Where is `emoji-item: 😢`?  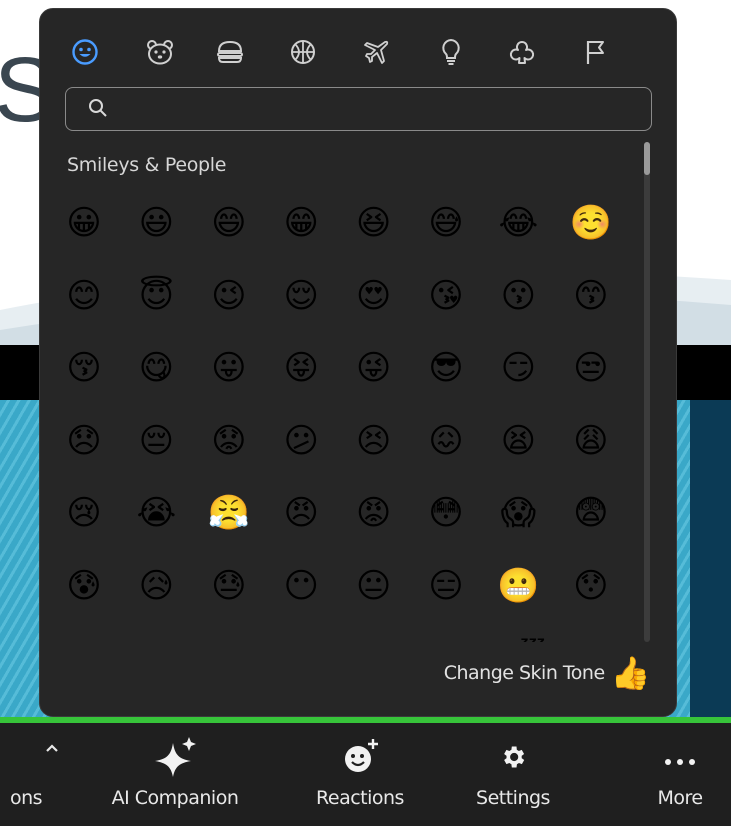 emoji-item: 😢 is located at coordinates (84, 513).